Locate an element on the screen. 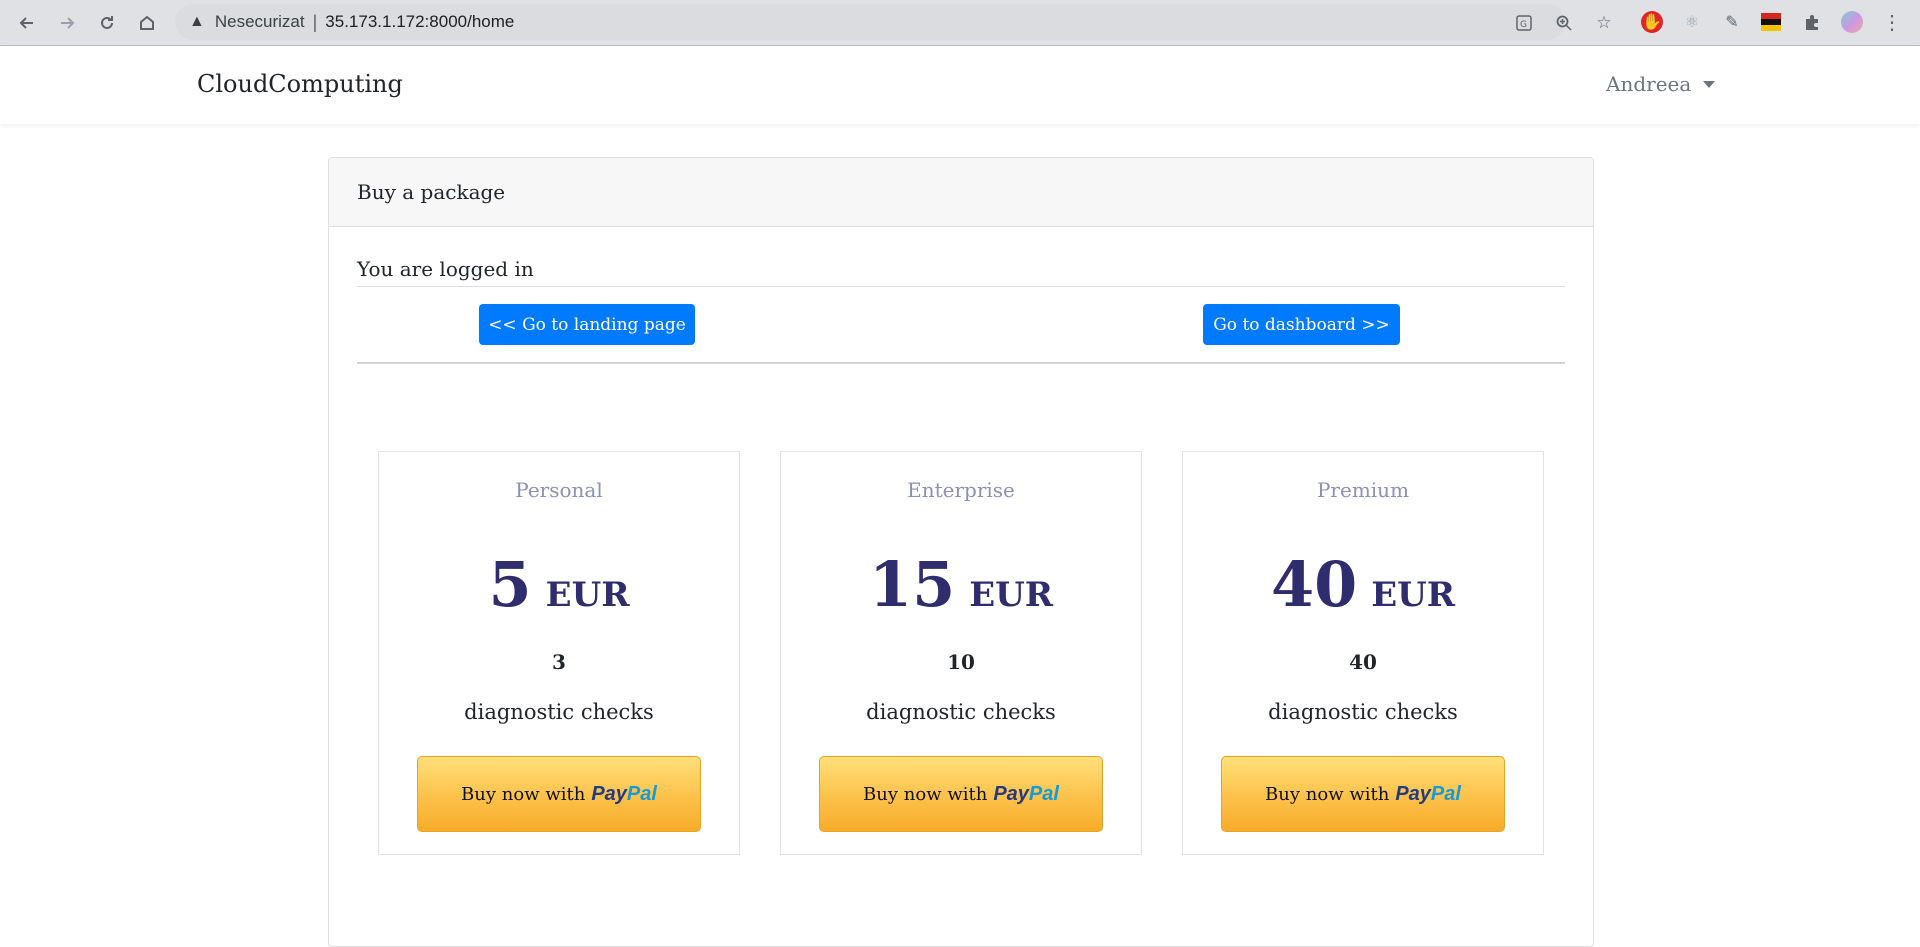  react-extension-icon: ⚛ is located at coordinates (1692, 22).